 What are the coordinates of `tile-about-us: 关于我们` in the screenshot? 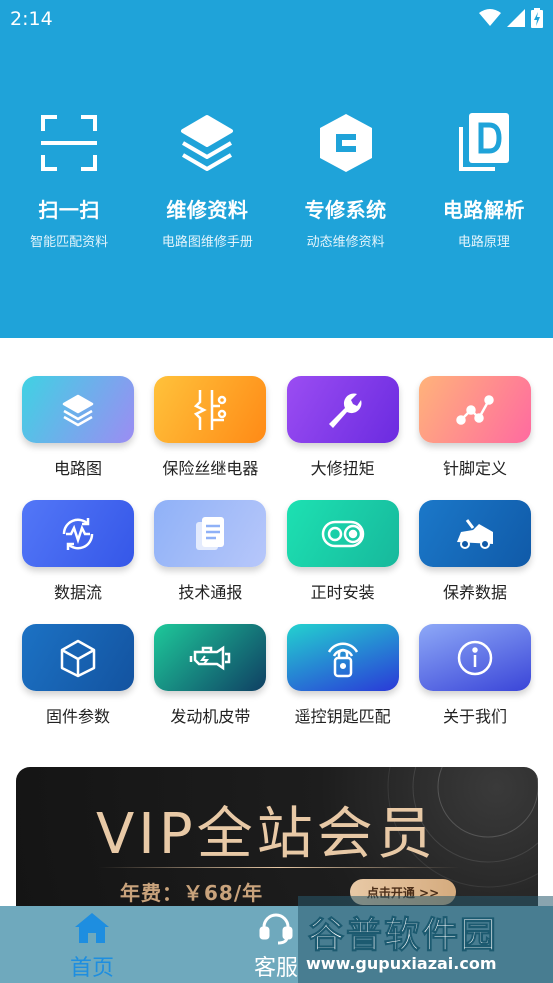 It's located at (475, 675).